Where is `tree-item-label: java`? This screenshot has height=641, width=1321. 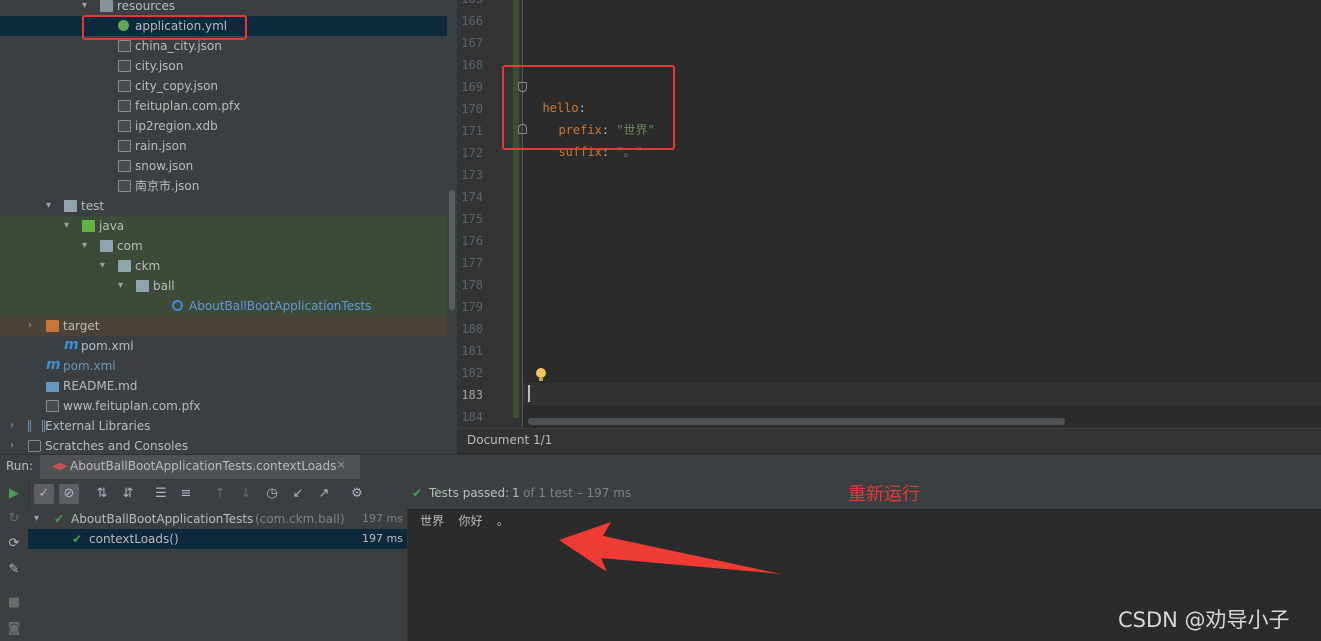 tree-item-label: java is located at coordinates (112, 226).